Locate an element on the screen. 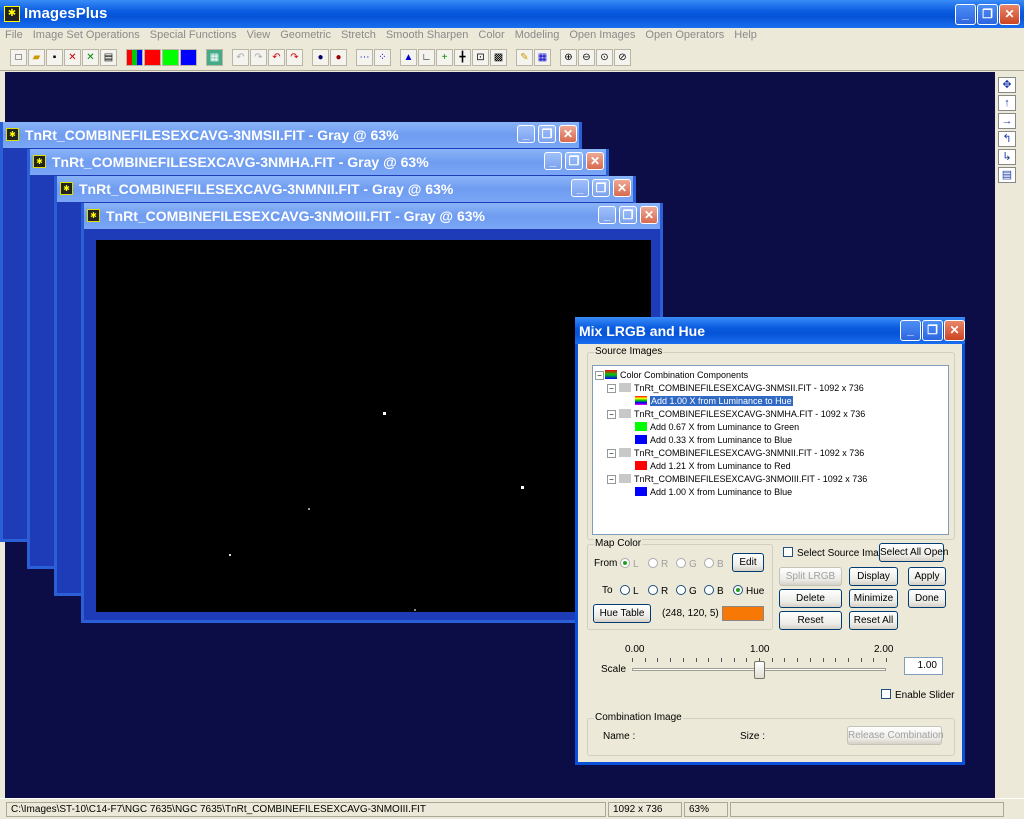 The height and width of the screenshot is (819, 1024). edit-button: Edit is located at coordinates (748, 562).